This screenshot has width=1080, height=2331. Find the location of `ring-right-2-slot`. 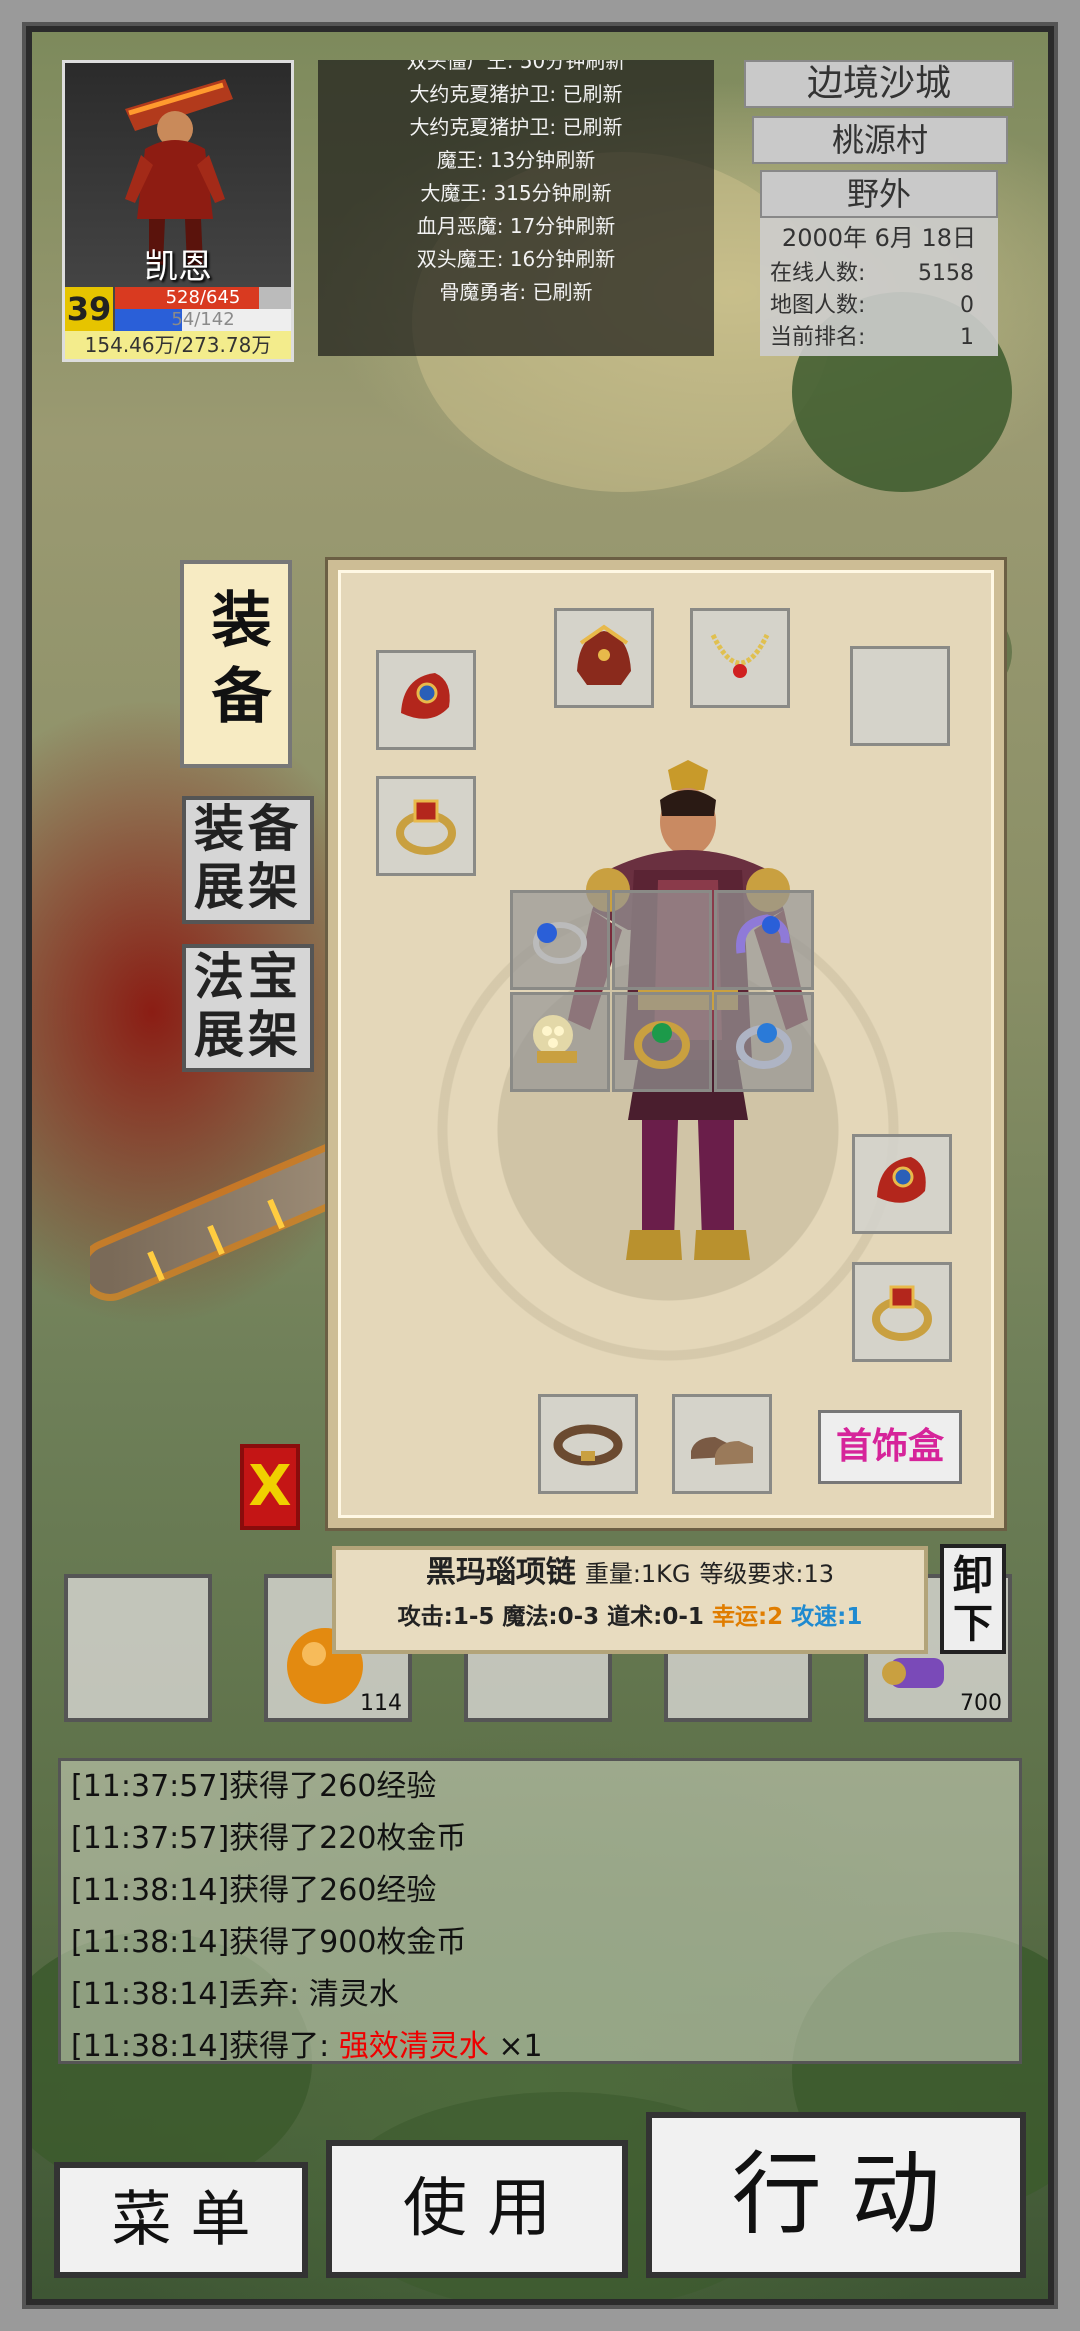

ring-right-2-slot is located at coordinates (902, 1312).